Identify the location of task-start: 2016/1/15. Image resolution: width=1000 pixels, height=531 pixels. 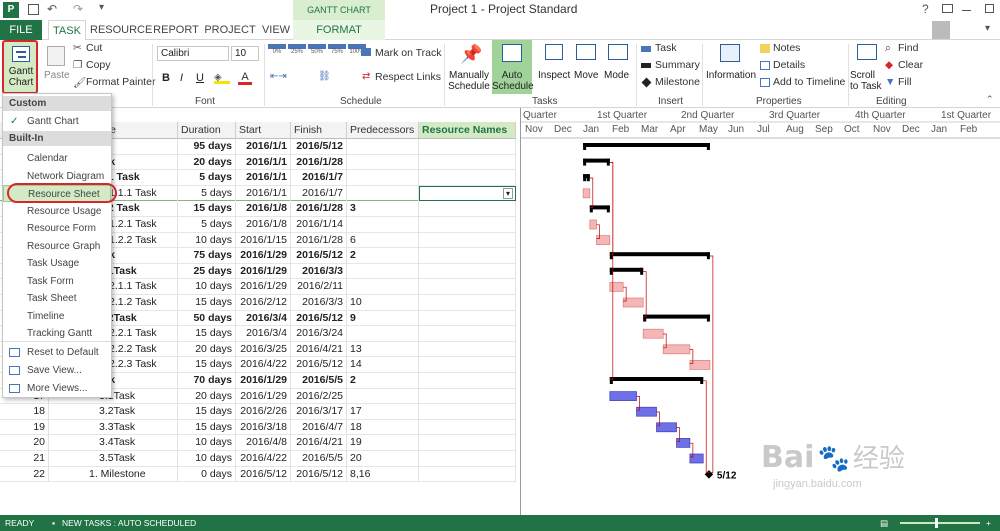
(263, 240).